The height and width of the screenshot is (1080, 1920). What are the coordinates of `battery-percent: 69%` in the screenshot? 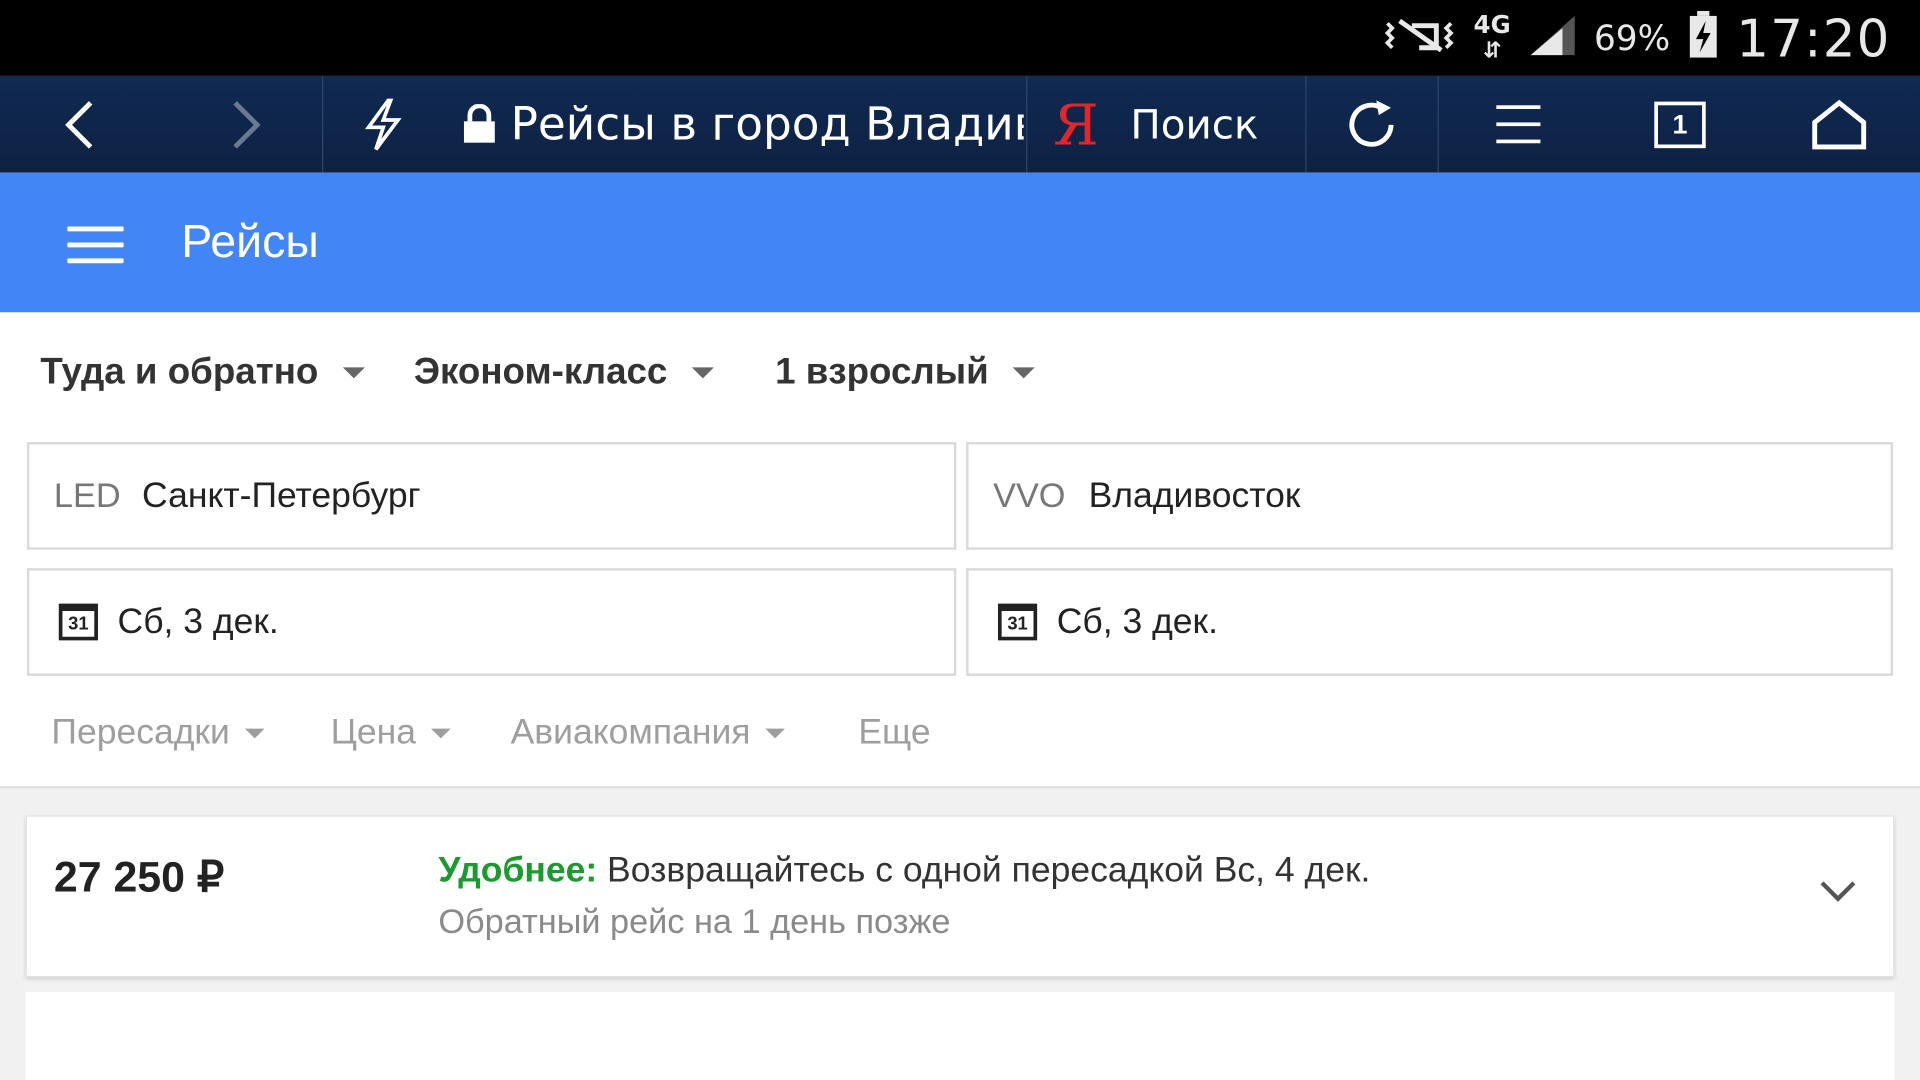 It's located at (1632, 38).